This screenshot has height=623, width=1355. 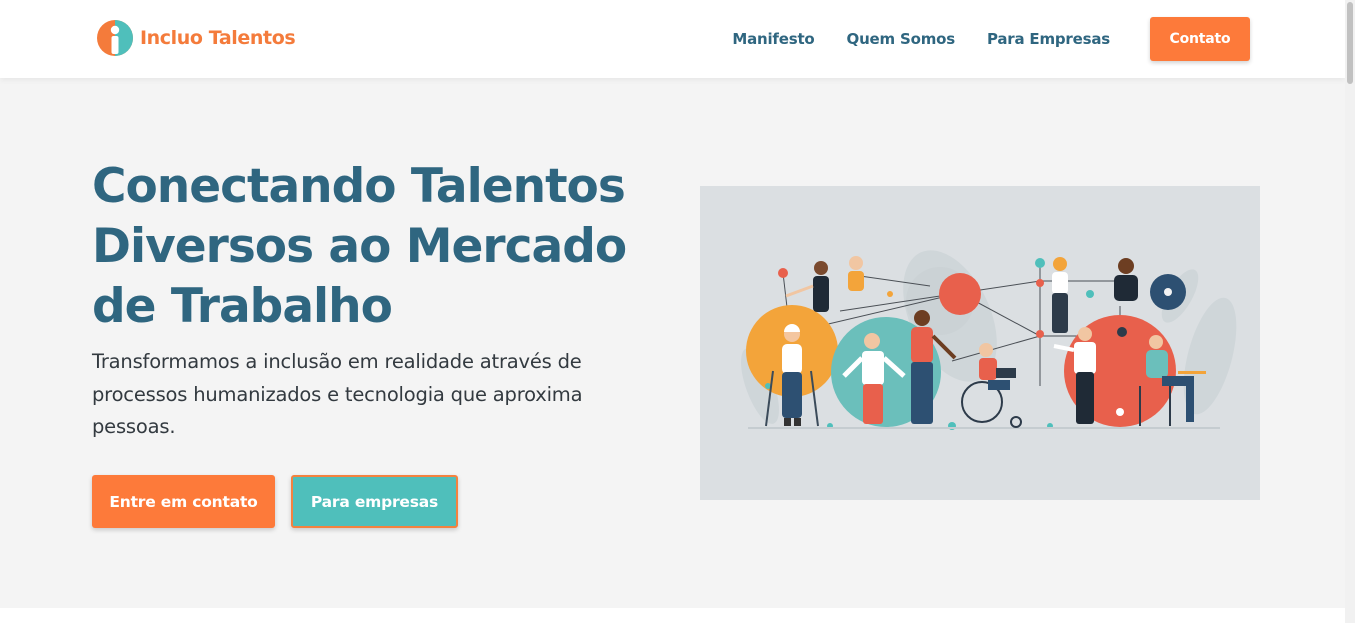 I want to click on scrollbar-thumb, so click(x=1350, y=43).